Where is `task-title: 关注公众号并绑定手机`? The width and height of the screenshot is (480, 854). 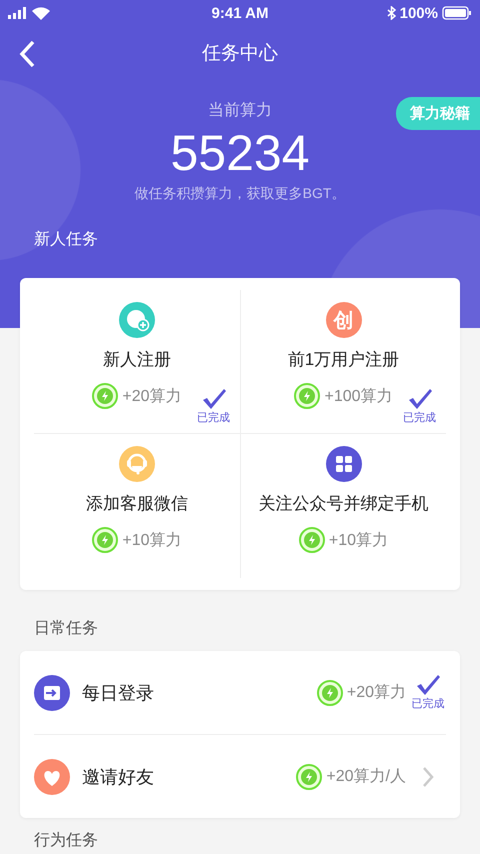 task-title: 关注公众号并绑定手机 is located at coordinates (343, 504).